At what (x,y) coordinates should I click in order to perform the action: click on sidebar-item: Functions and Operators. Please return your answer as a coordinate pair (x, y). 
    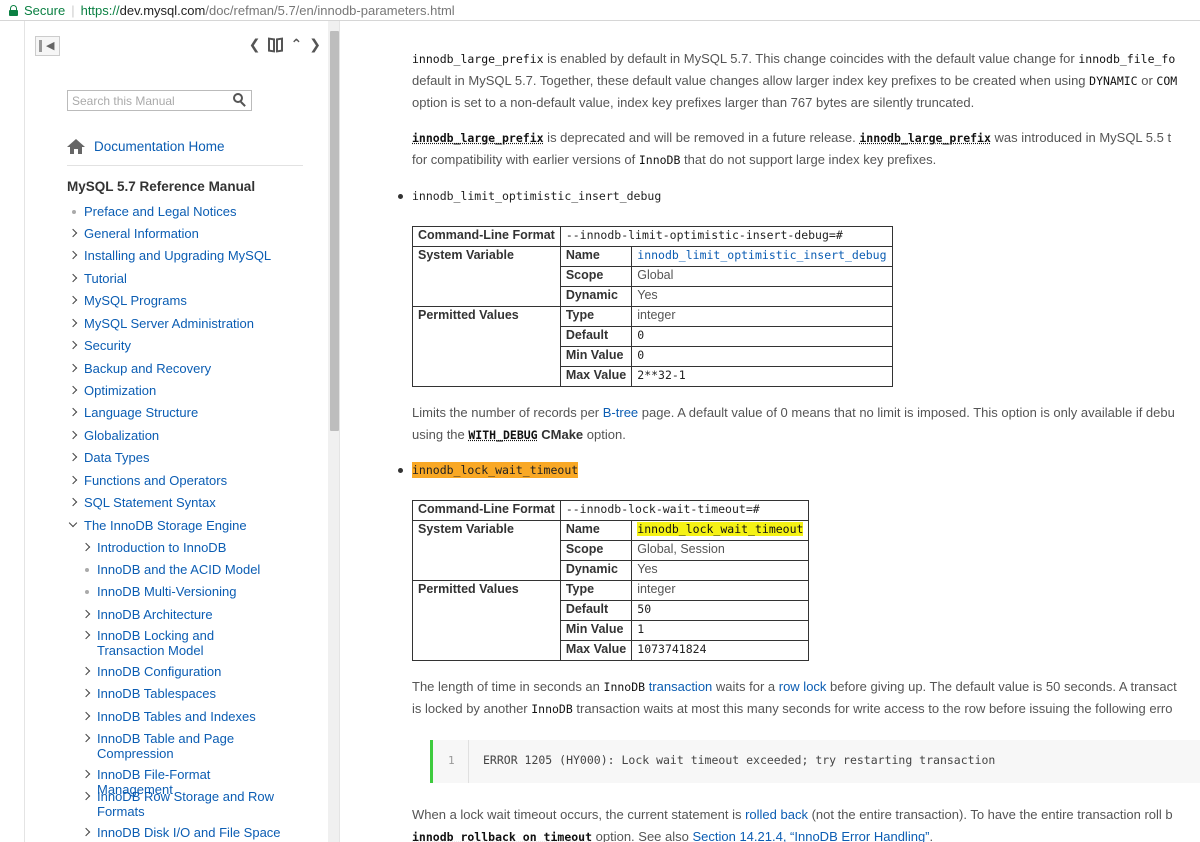
    Looking at the image, I should click on (193, 480).